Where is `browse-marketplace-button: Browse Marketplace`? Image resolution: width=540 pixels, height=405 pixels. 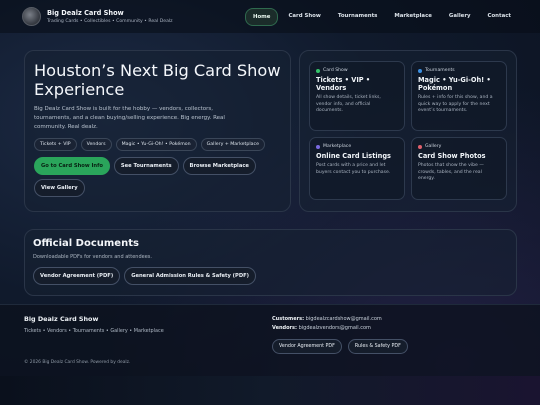 browse-marketplace-button: Browse Marketplace is located at coordinates (219, 166).